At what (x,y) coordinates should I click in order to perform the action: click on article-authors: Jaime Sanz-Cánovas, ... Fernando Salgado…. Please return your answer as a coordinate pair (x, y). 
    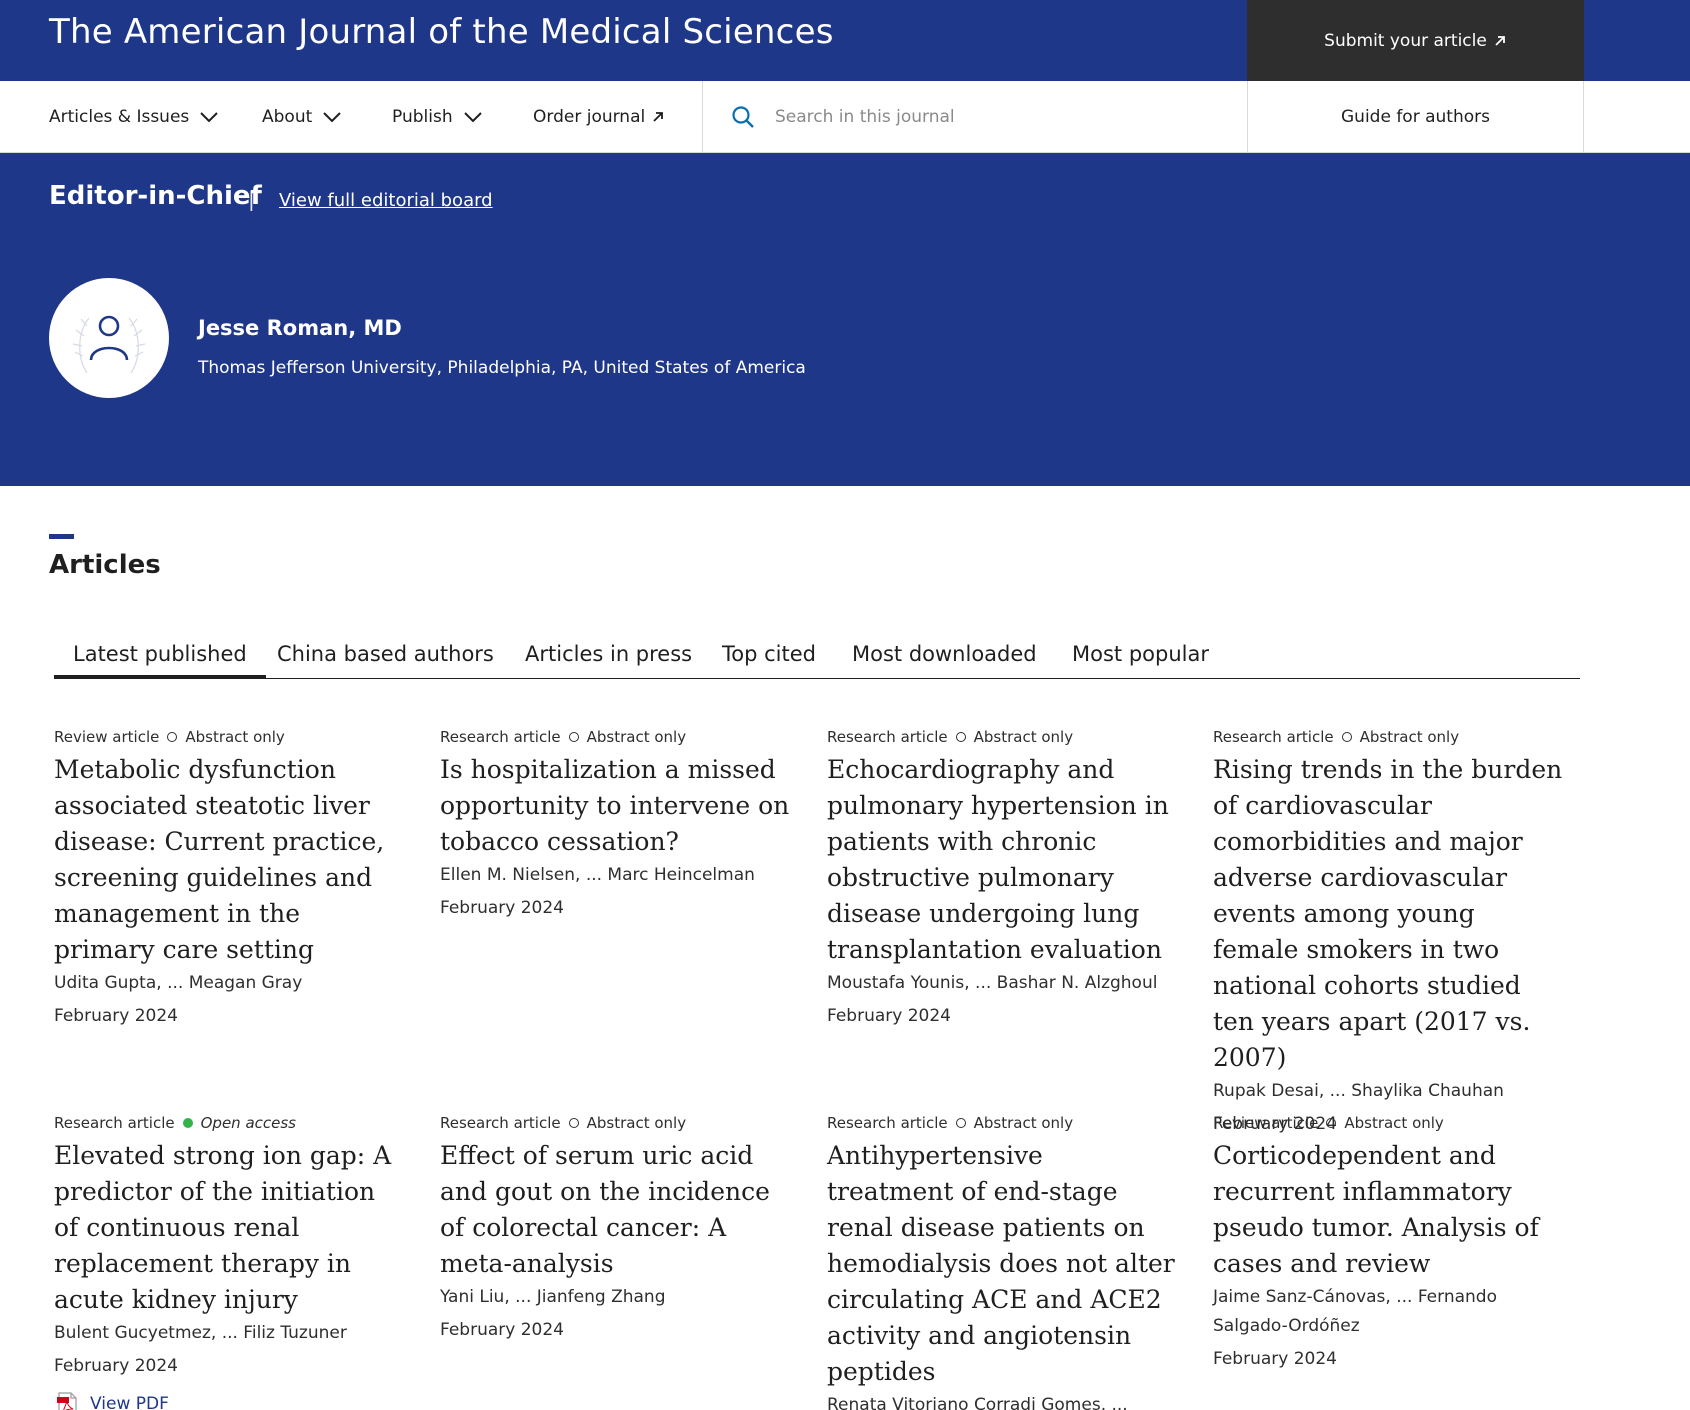
    Looking at the image, I should click on (1355, 1311).